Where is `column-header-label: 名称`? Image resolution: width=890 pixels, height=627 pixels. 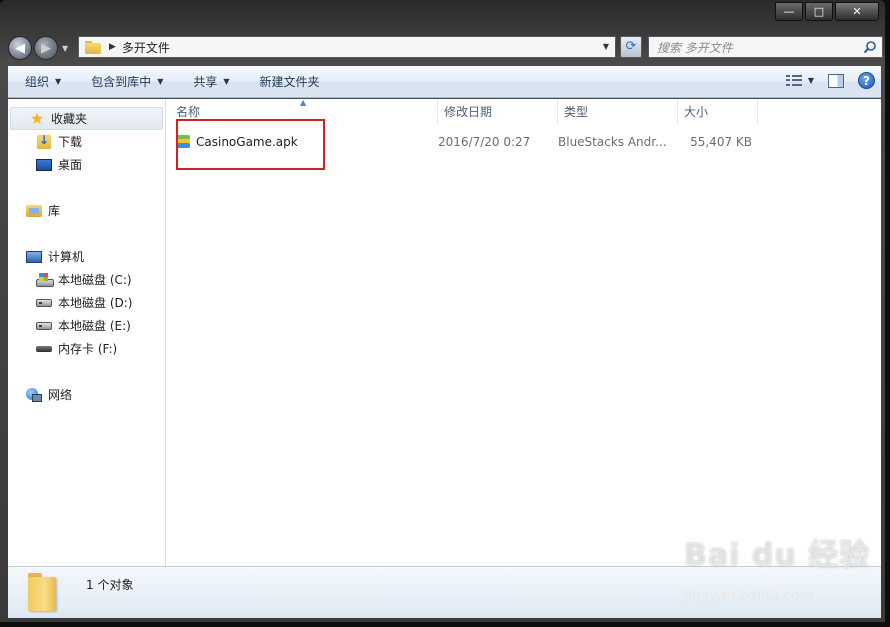
column-header-label: 名称 is located at coordinates (188, 112).